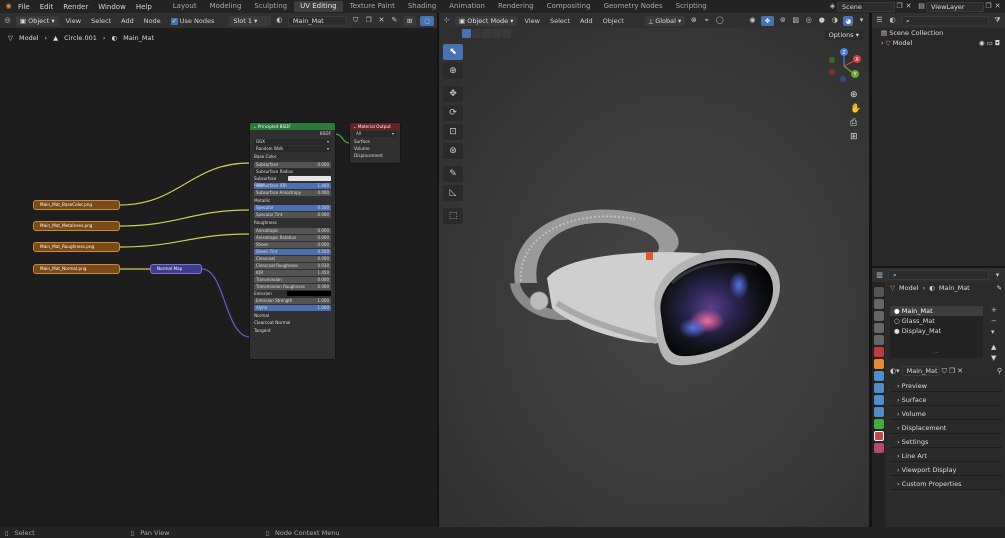 This screenshot has height=538, width=1005. What do you see at coordinates (920, 371) in the screenshot?
I see `material-datablock-field: Main_Mat` at bounding box center [920, 371].